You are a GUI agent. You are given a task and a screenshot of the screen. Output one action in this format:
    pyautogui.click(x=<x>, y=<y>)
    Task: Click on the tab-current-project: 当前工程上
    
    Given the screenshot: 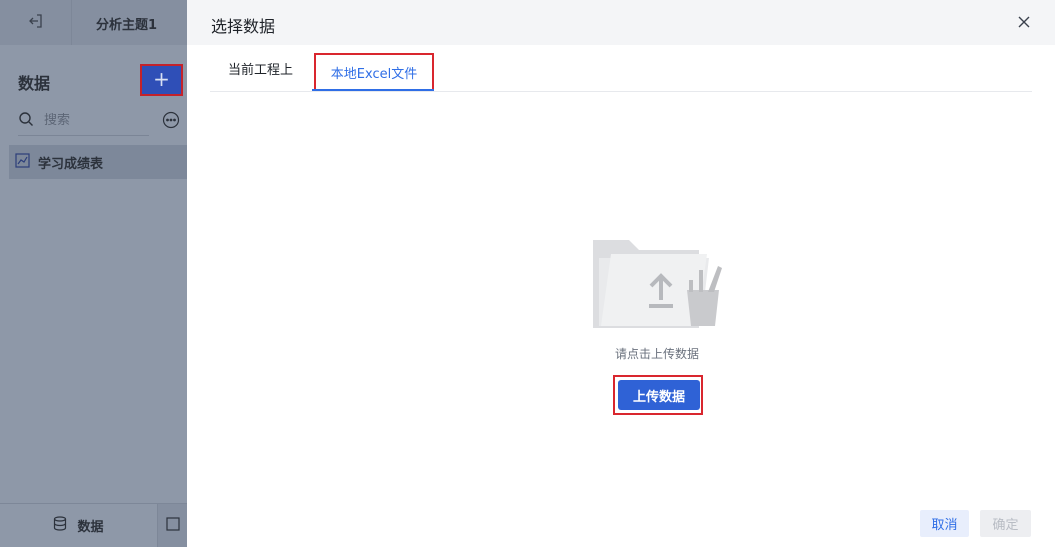 What is the action you would take?
    pyautogui.click(x=260, y=68)
    